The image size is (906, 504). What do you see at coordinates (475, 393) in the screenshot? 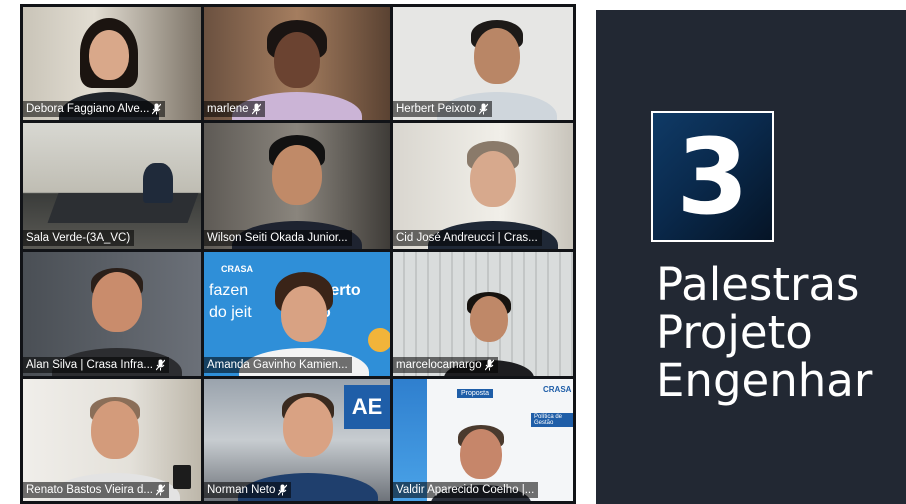
I see `document-heading: Proposta` at bounding box center [475, 393].